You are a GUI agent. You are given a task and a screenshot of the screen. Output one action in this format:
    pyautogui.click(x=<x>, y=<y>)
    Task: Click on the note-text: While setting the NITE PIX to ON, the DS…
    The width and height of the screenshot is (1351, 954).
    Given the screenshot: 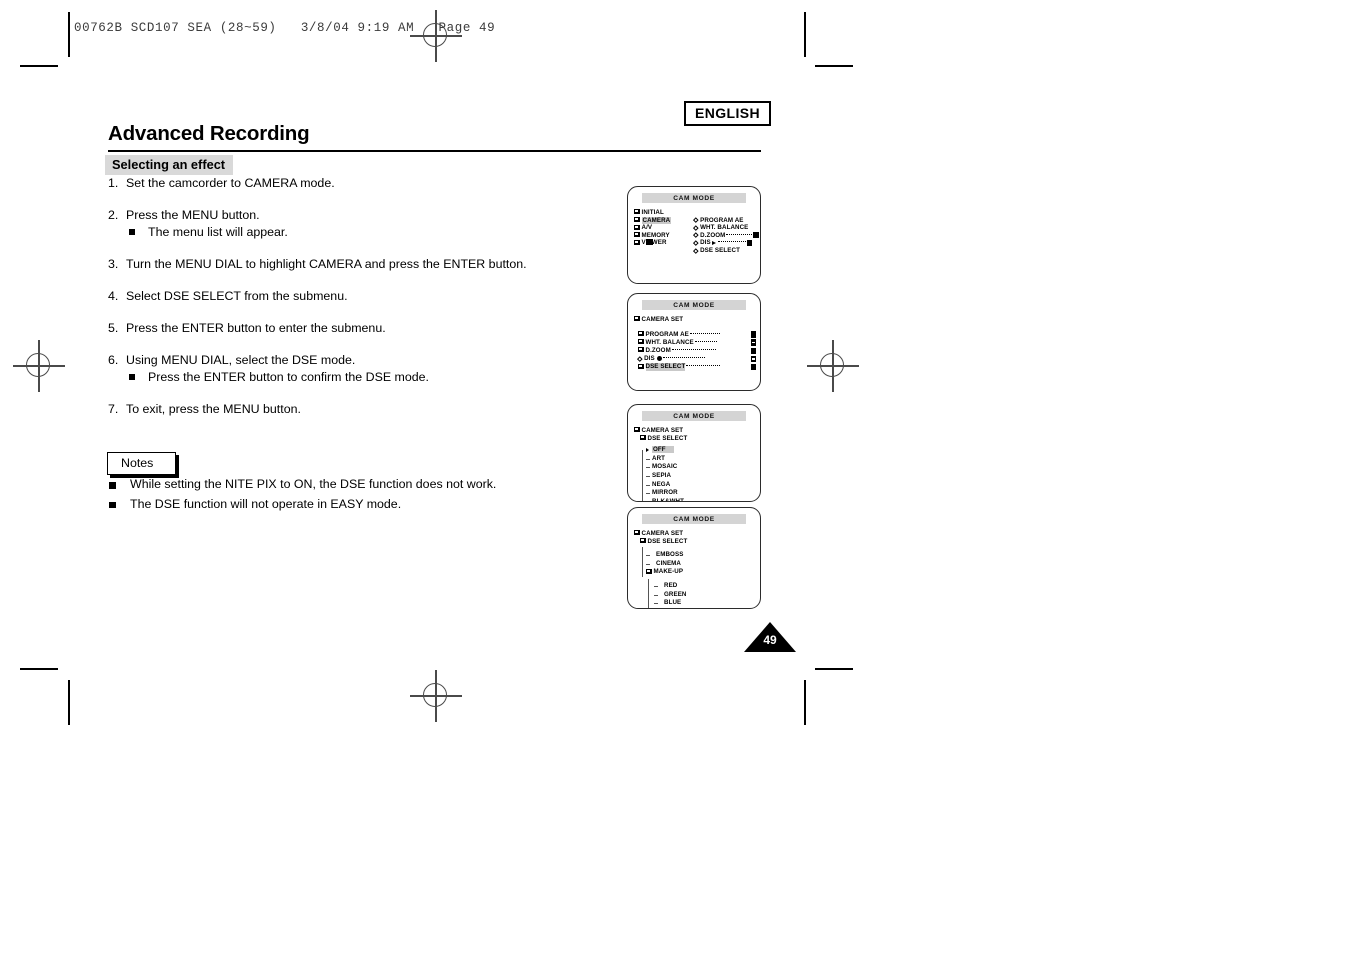 What is the action you would take?
    pyautogui.click(x=313, y=484)
    